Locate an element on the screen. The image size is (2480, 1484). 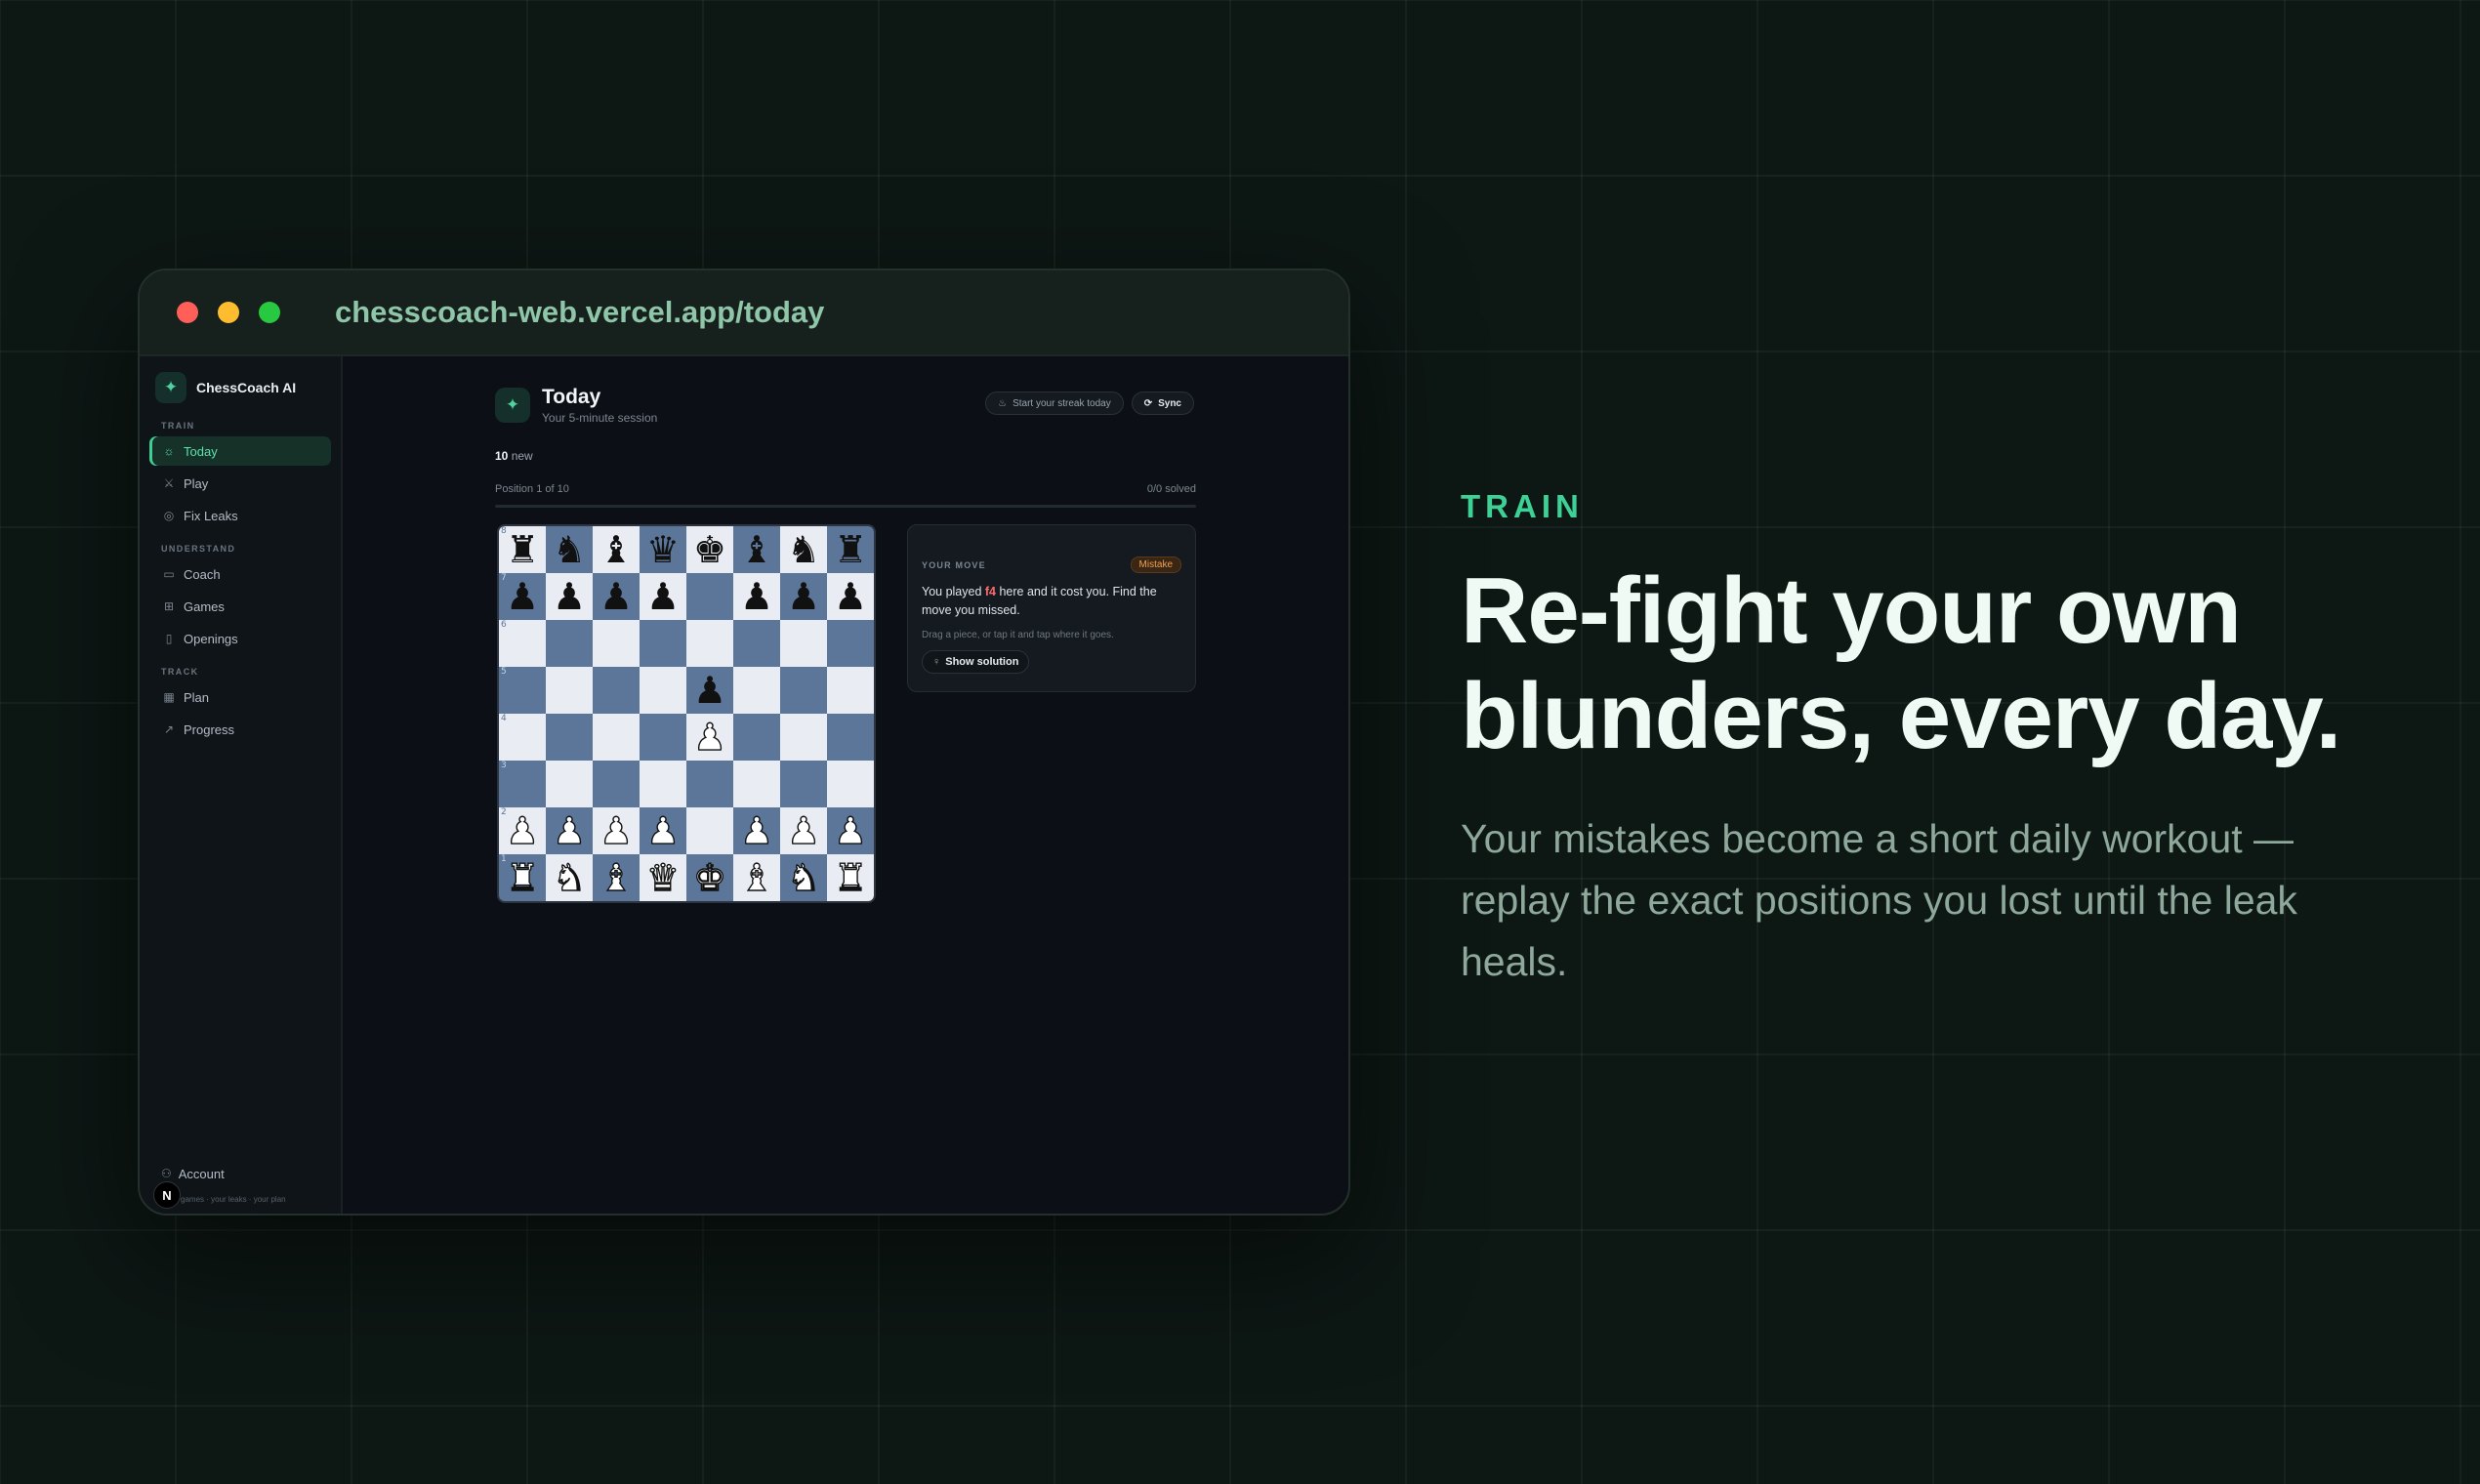
board-square: 5 is located at coordinates (522, 691).